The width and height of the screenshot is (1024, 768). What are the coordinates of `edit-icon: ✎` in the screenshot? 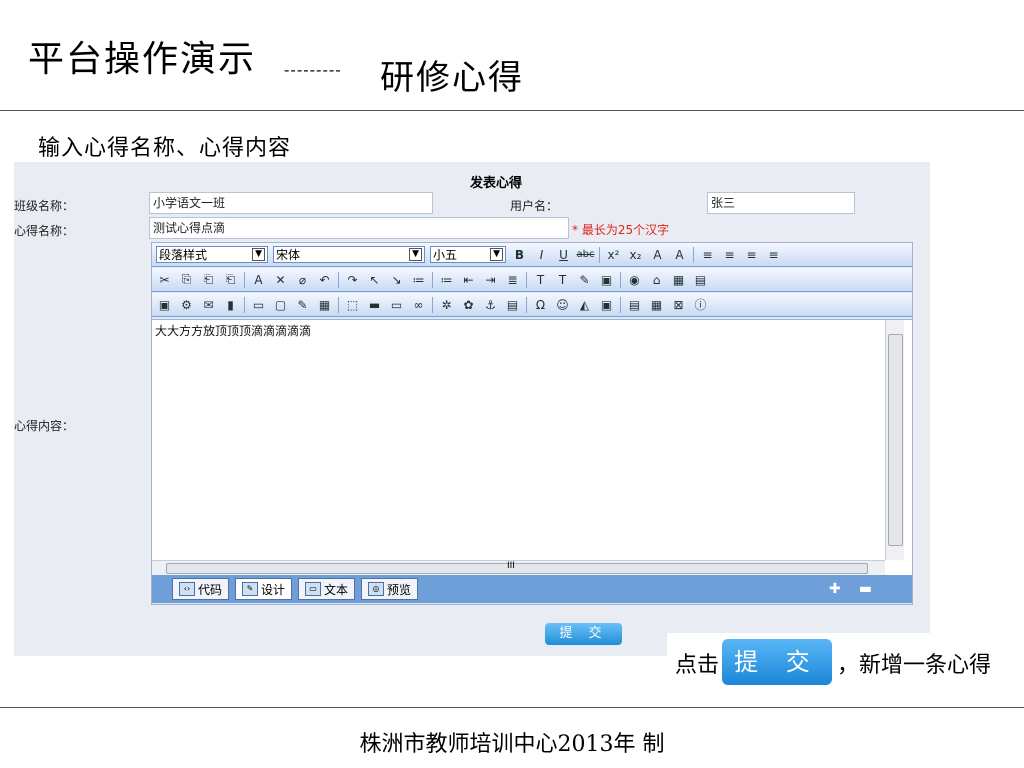 It's located at (302, 304).